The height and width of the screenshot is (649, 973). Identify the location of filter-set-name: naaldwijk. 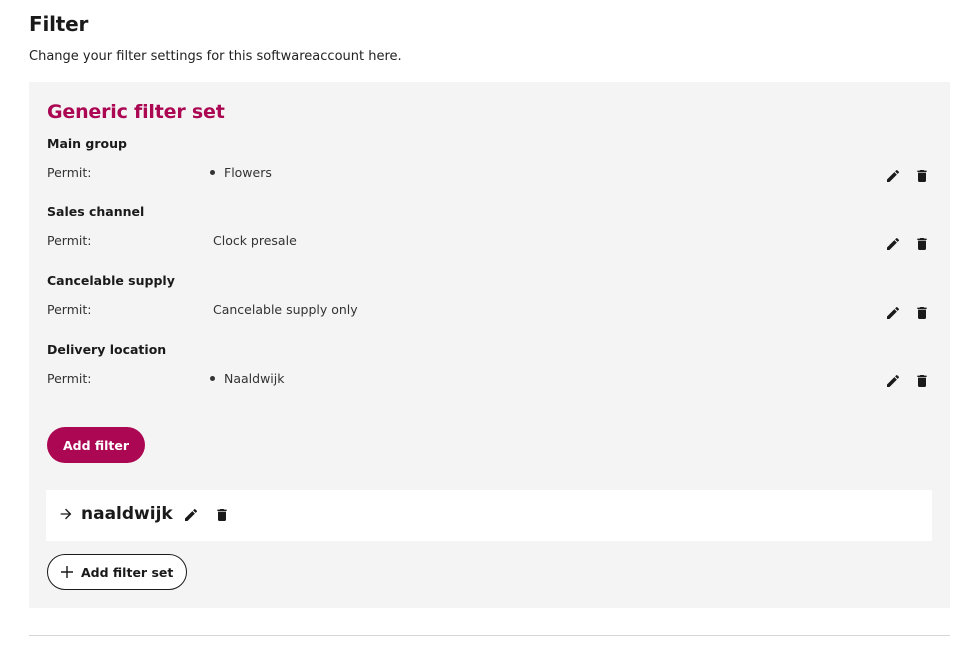
(127, 514).